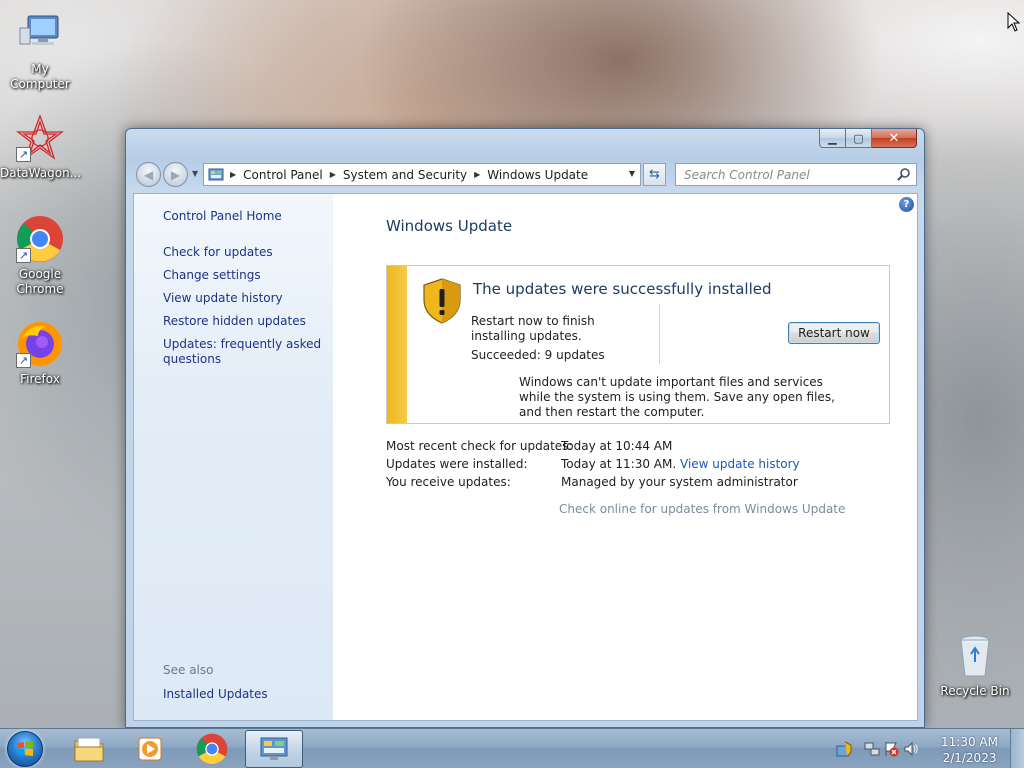 This screenshot has height=768, width=1024. What do you see at coordinates (834, 333) in the screenshot?
I see `restart-now-button: Restart now` at bounding box center [834, 333].